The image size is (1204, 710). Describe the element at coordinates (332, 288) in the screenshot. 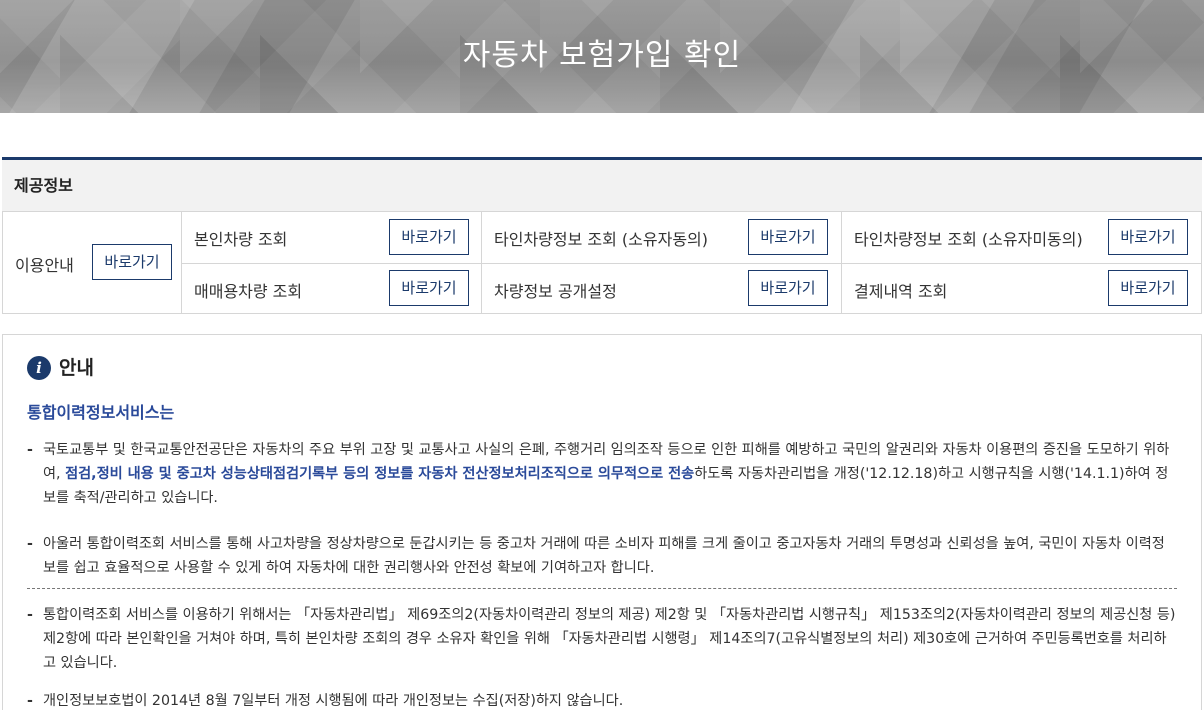

I see `cell-sale-vehicle: 매매용차량 조회 바로가기` at that location.